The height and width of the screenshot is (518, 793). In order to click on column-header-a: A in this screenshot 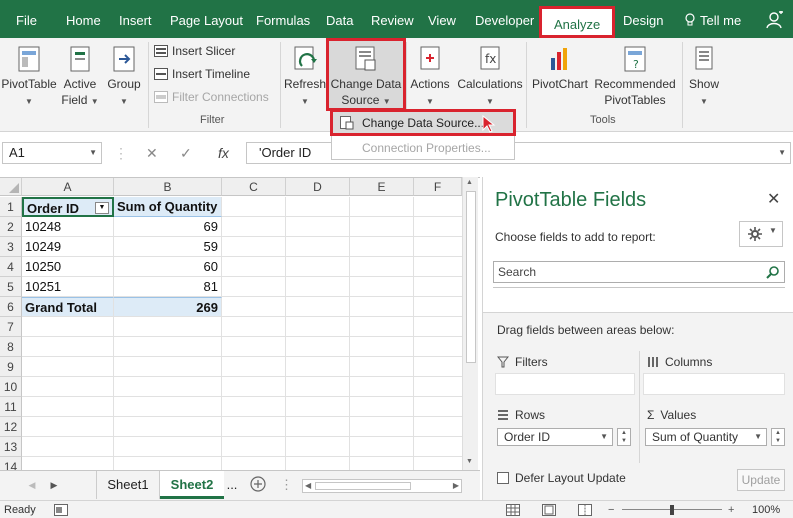, I will do `click(68, 187)`.